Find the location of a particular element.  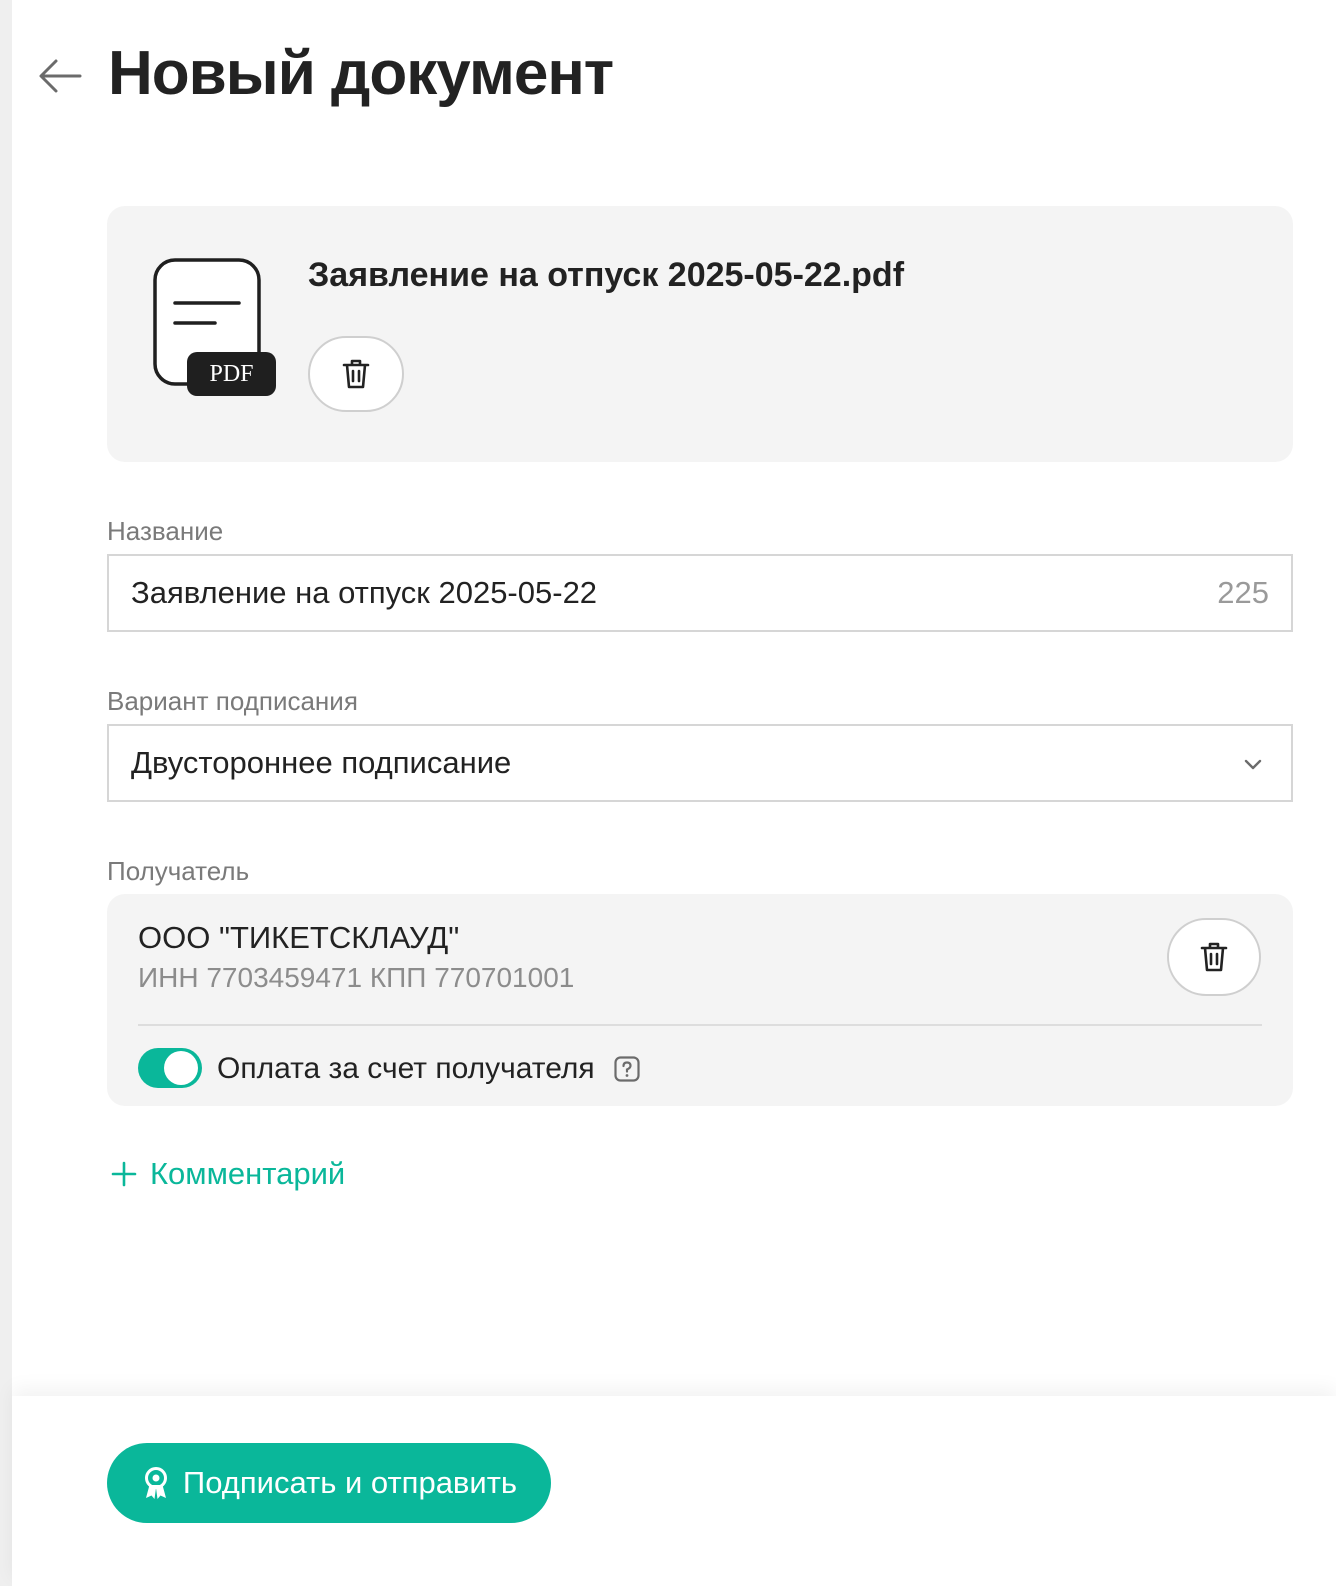

sign-and-send-label: Подписать и отправить is located at coordinates (350, 1482).